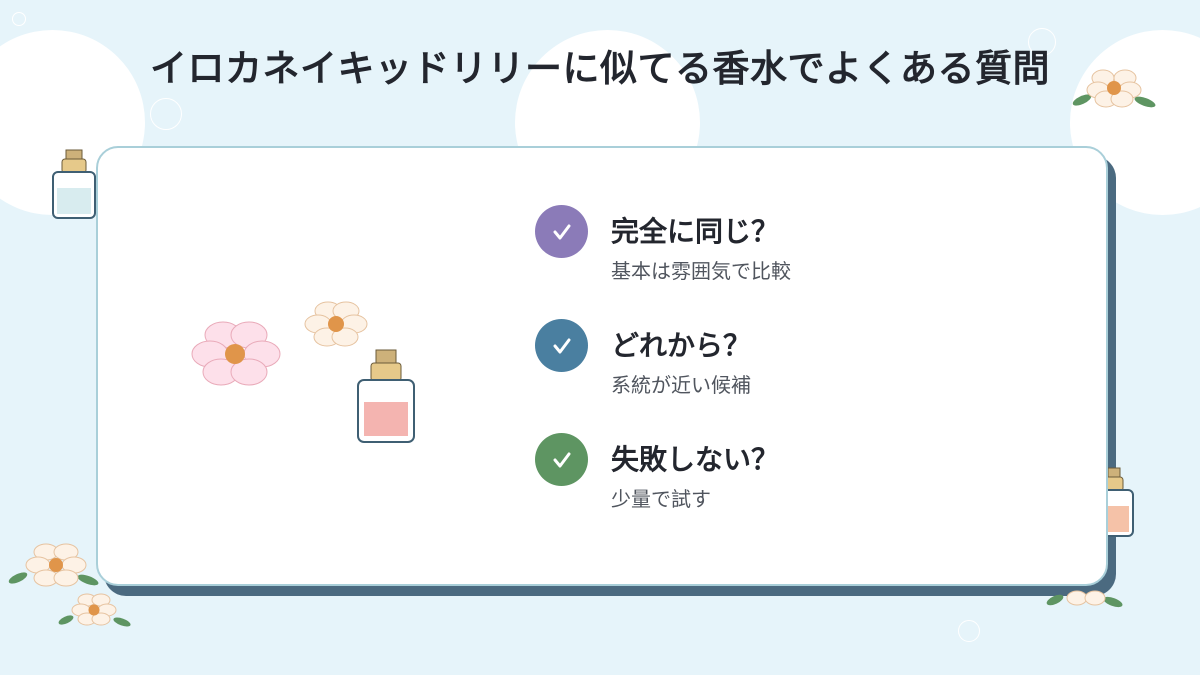 This screenshot has height=675, width=1200. What do you see at coordinates (695, 231) in the screenshot?
I see `faq-question: 完全に同じ？` at bounding box center [695, 231].